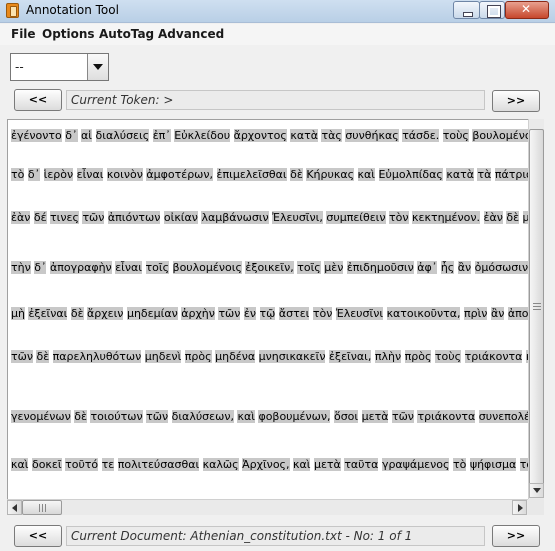  What do you see at coordinates (180, 174) in the screenshot?
I see `token: ἀμφοτέρων,` at bounding box center [180, 174].